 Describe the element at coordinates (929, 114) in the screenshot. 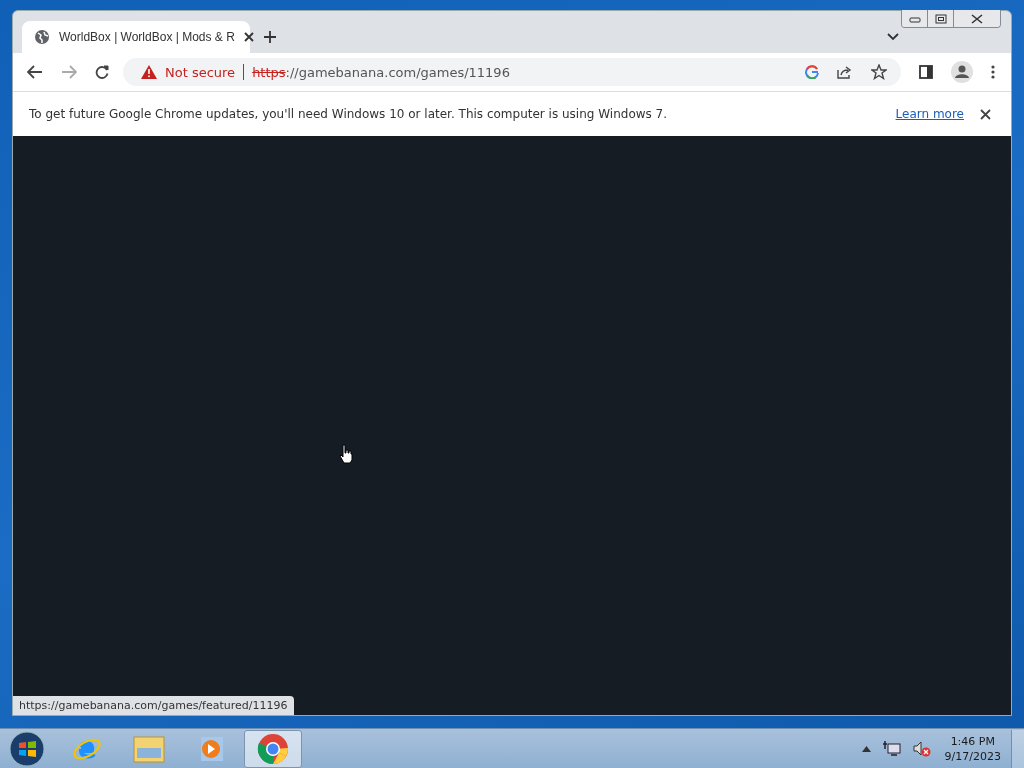

I see `learn-more-link: Learn more` at that location.